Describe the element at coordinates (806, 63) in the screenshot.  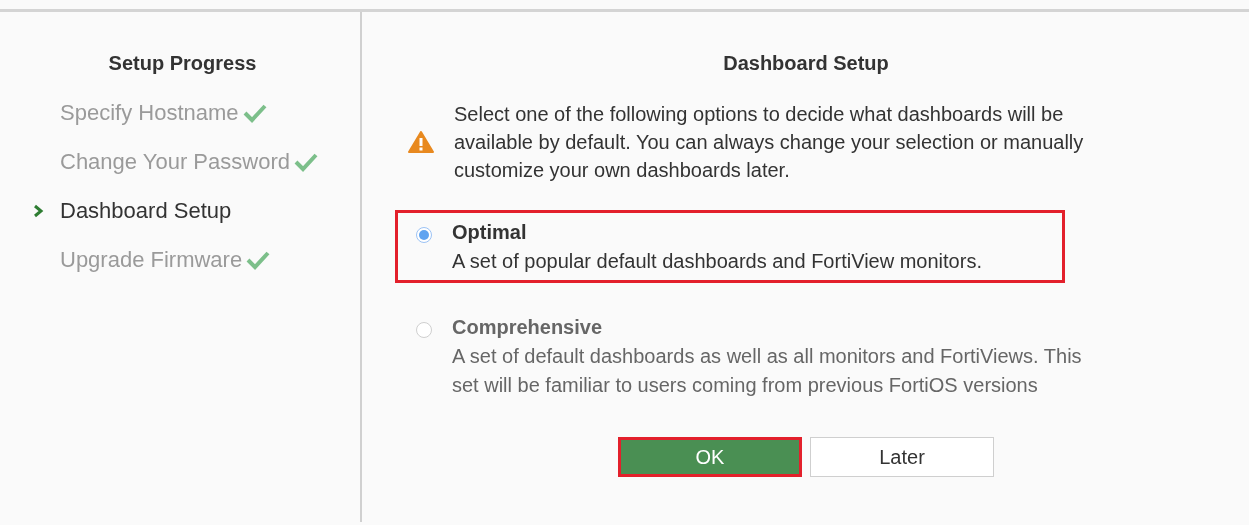
I see `panel-title: Dashboard Setup` at that location.